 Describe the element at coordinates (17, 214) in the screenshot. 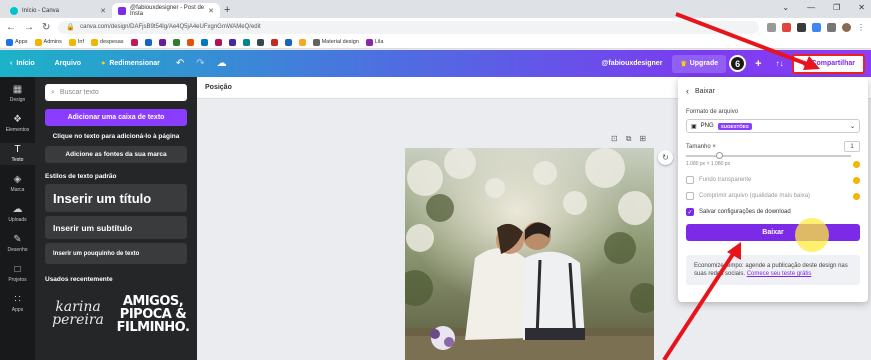

I see `rail-item-uploads: ☁ Uploads` at that location.